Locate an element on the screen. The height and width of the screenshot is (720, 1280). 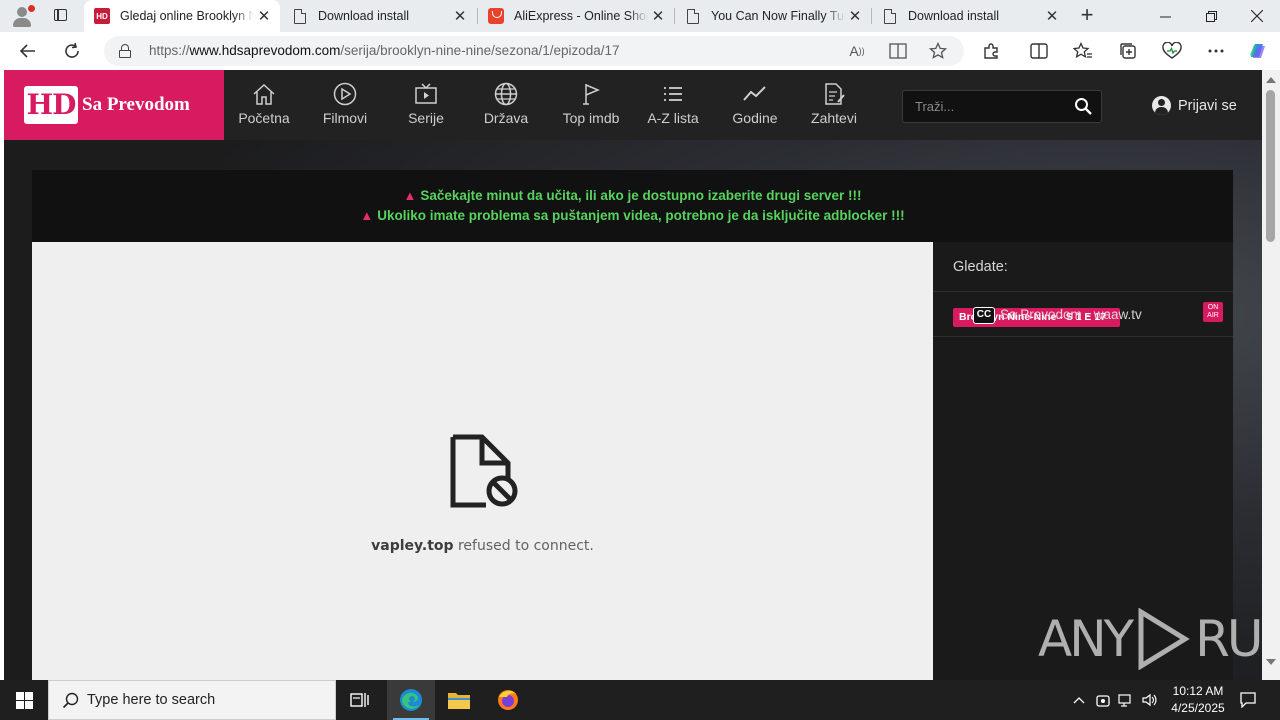
task-view-icon is located at coordinates (359, 700).